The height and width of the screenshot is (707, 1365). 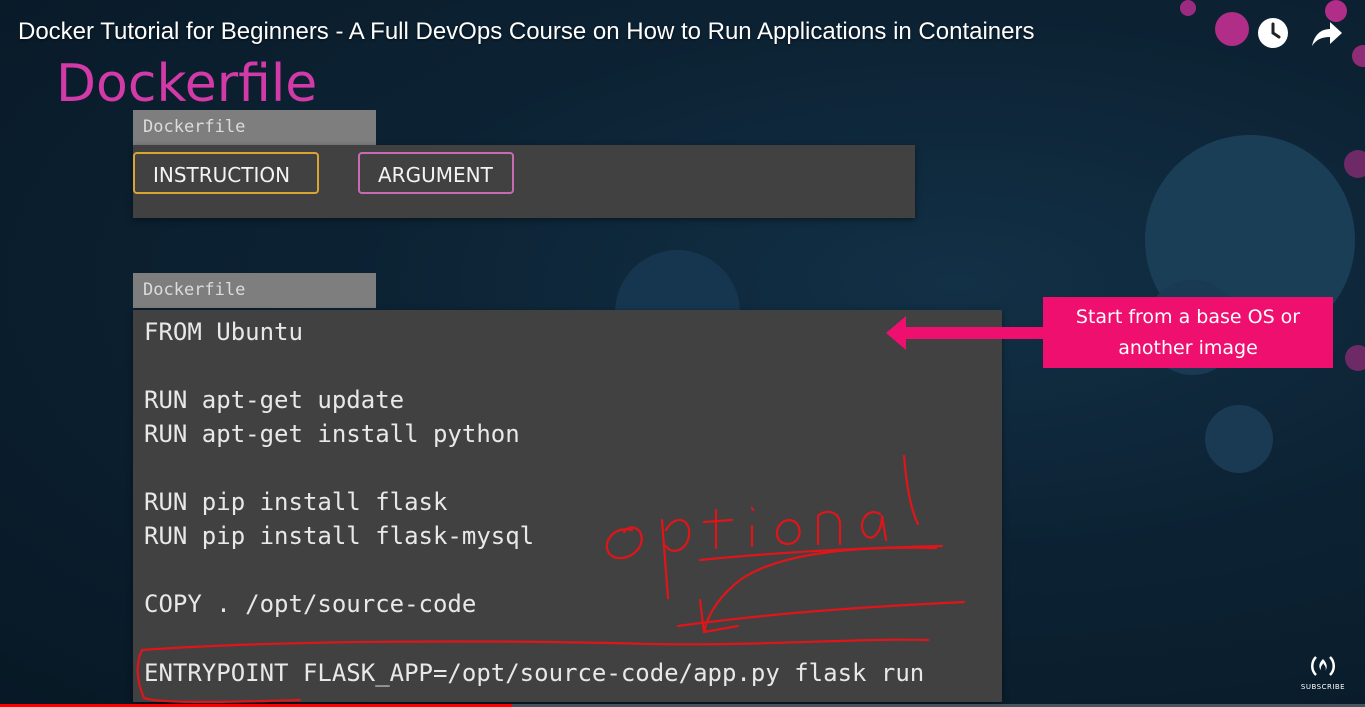 I want to click on clock-icon, so click(x=1273, y=33).